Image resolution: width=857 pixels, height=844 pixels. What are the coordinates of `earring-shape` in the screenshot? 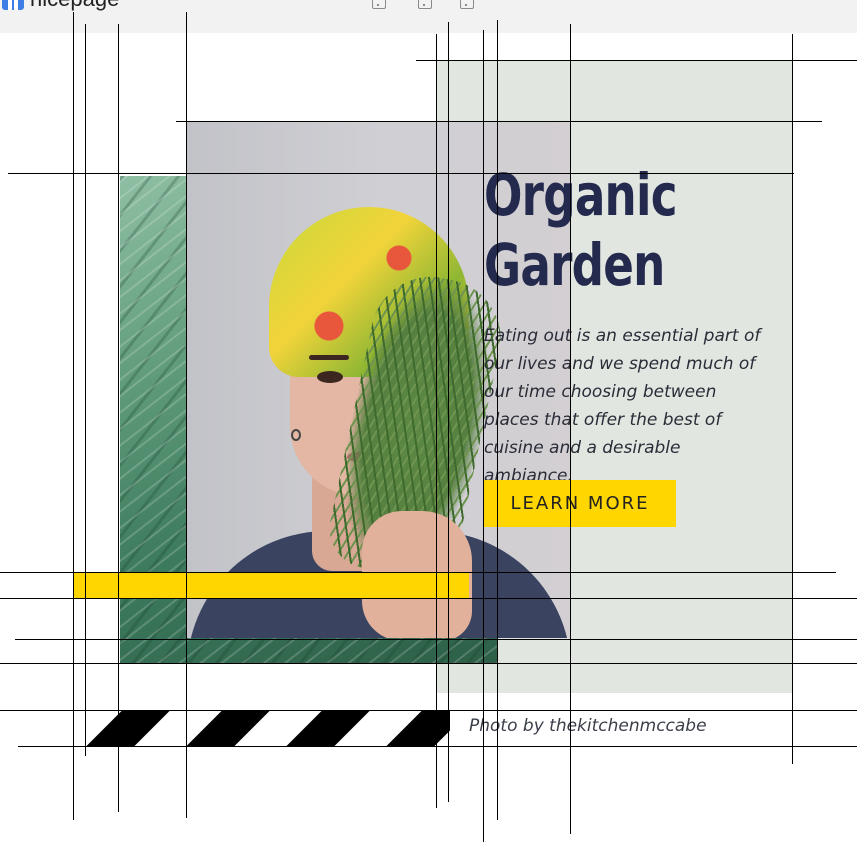 It's located at (296, 435).